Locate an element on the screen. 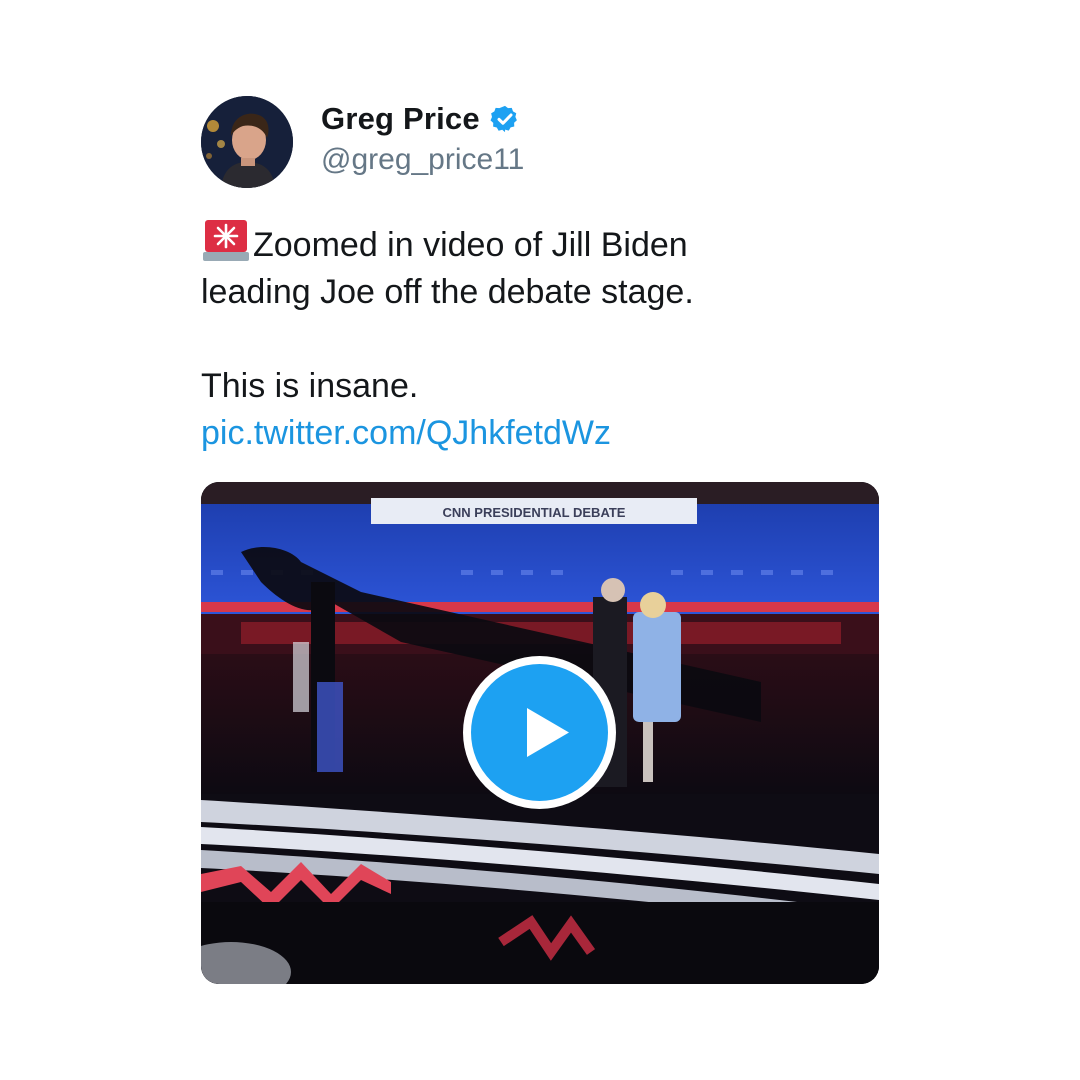 The image size is (1080, 1080). display-name: Greg Price is located at coordinates (400, 119).